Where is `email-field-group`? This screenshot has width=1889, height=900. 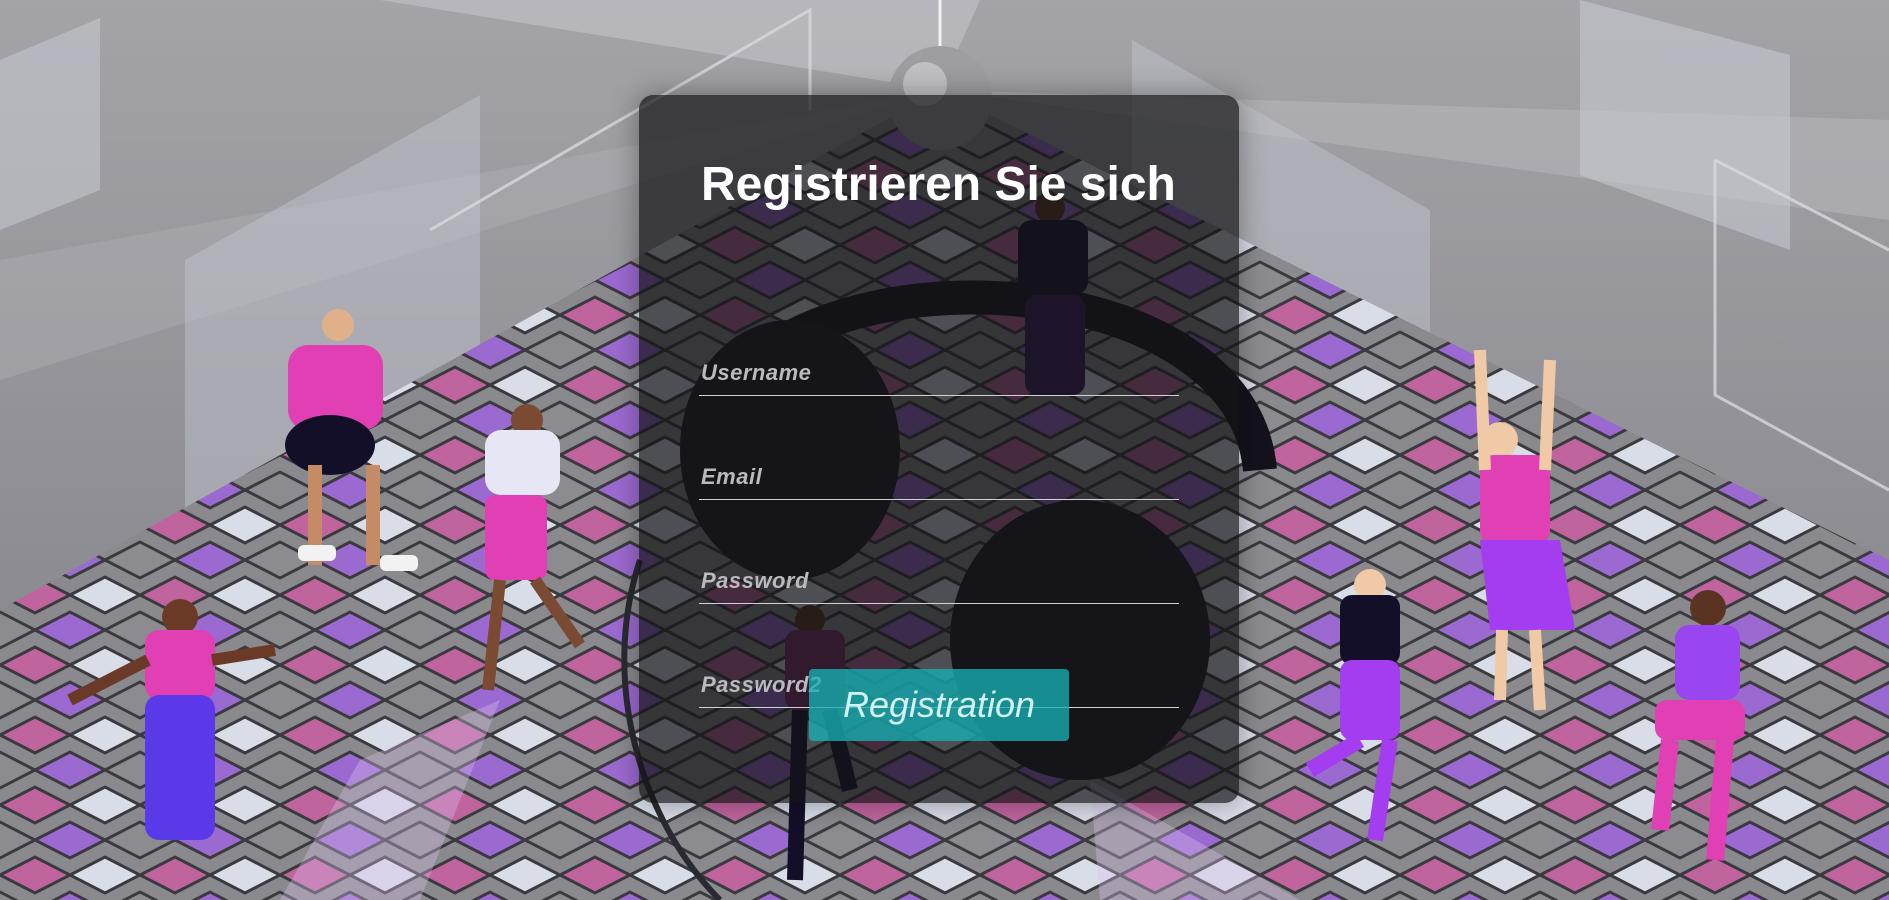 email-field-group is located at coordinates (939, 479).